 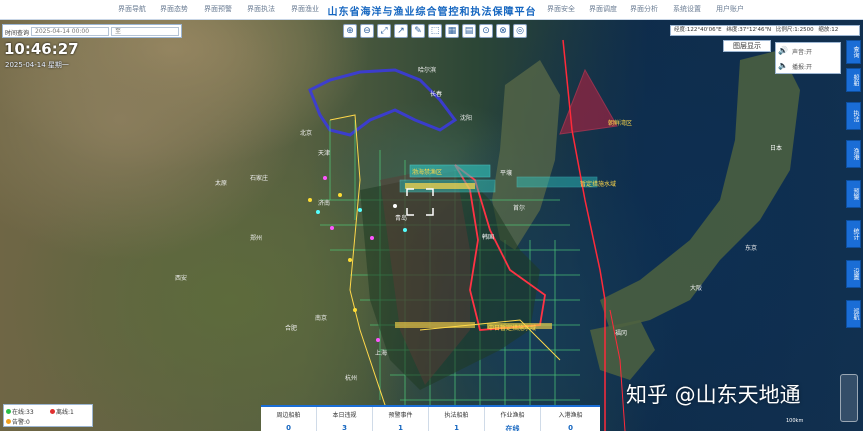 I want to click on online-dot, so click(x=8, y=411).